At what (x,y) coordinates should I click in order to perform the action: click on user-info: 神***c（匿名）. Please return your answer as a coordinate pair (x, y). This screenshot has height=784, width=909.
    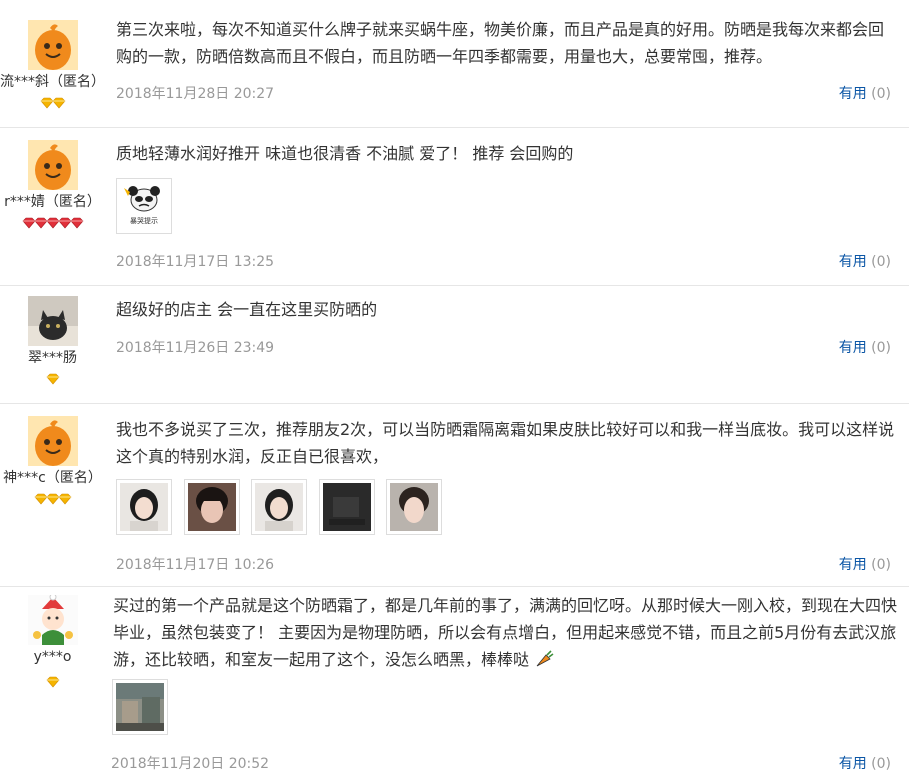
    Looking at the image, I should click on (52, 460).